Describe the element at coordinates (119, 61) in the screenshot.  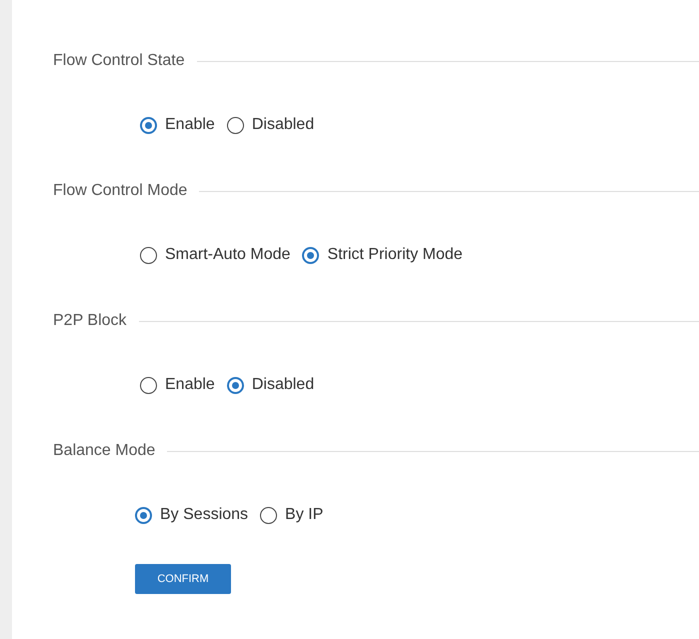
I see `section-title: Flow Control State` at that location.